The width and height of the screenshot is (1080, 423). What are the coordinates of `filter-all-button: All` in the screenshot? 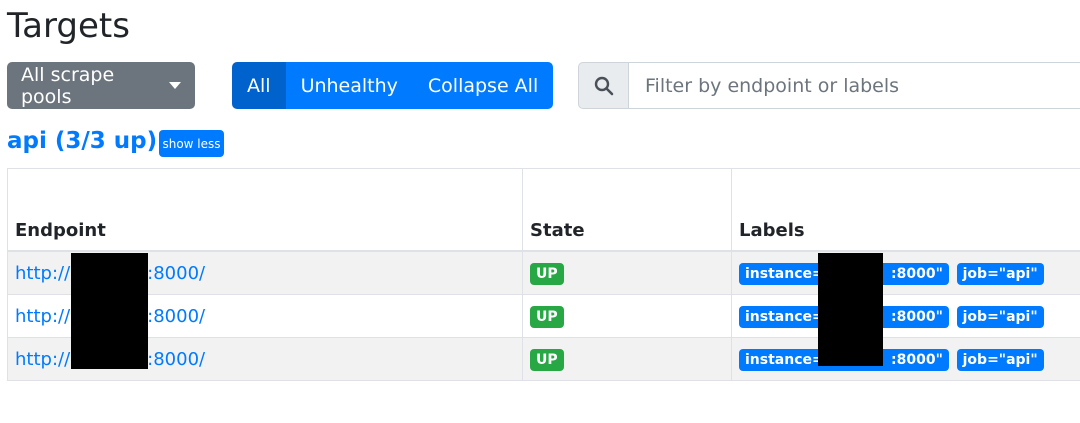 It's located at (259, 85).